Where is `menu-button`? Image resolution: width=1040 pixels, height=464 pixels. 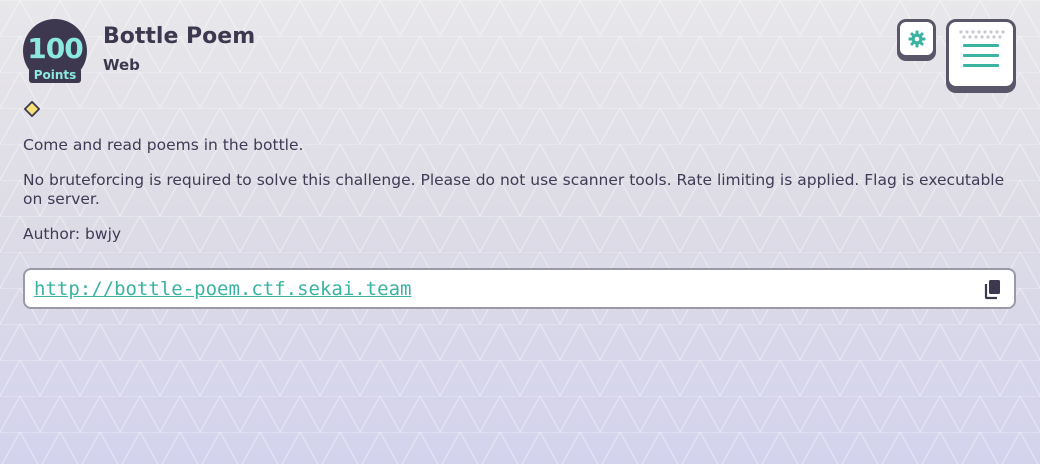
menu-button is located at coordinates (981, 54).